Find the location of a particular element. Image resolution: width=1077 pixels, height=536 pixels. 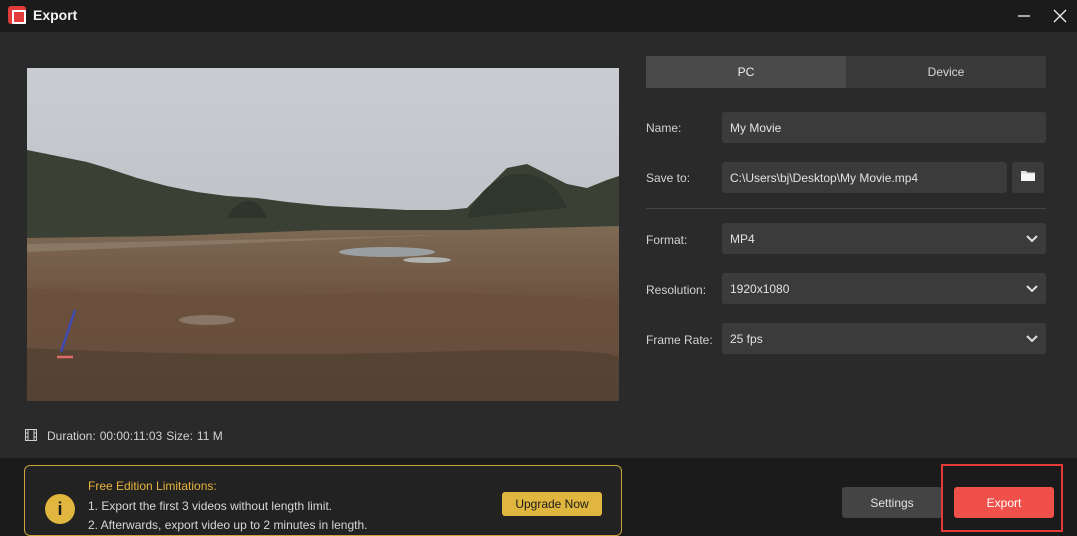

export-target-tabs: PC Device is located at coordinates (846, 72).